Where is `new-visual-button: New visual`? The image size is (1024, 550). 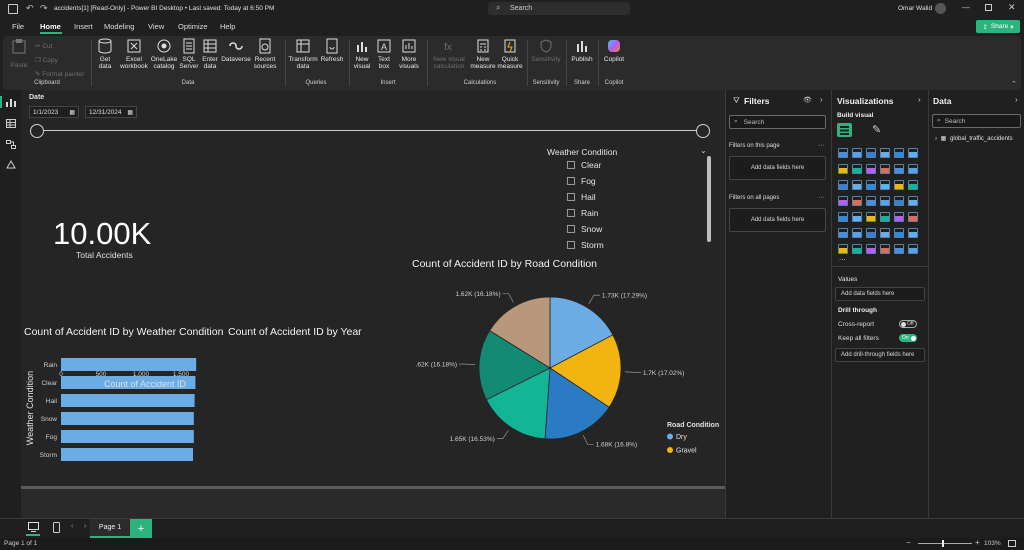 new-visual-button: New visual is located at coordinates (362, 54).